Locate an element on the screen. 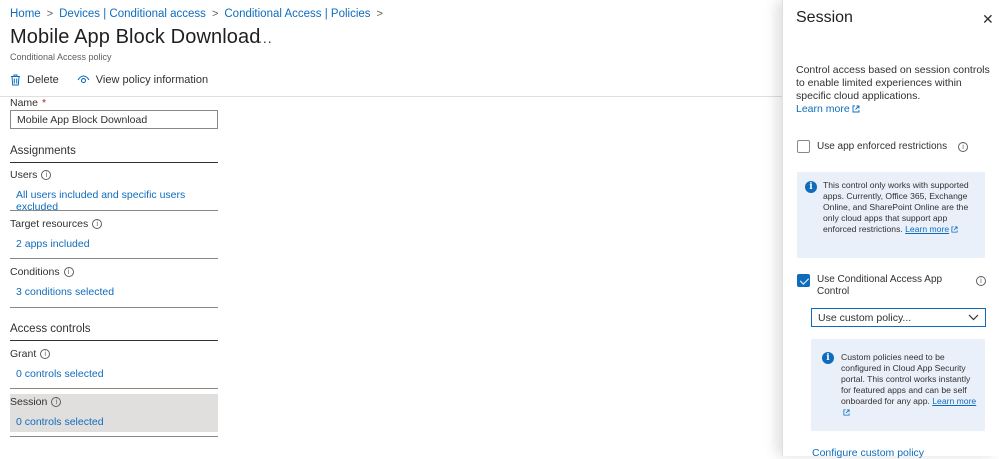 The image size is (999, 459). grant-field-label: Grant i is located at coordinates (30, 354).